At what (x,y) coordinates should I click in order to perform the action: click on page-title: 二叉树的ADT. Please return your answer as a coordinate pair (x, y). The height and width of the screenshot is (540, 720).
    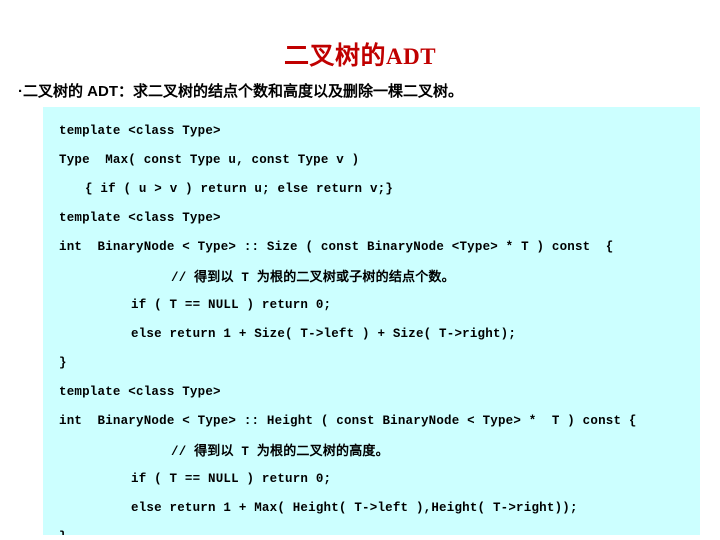
    Looking at the image, I should click on (360, 54).